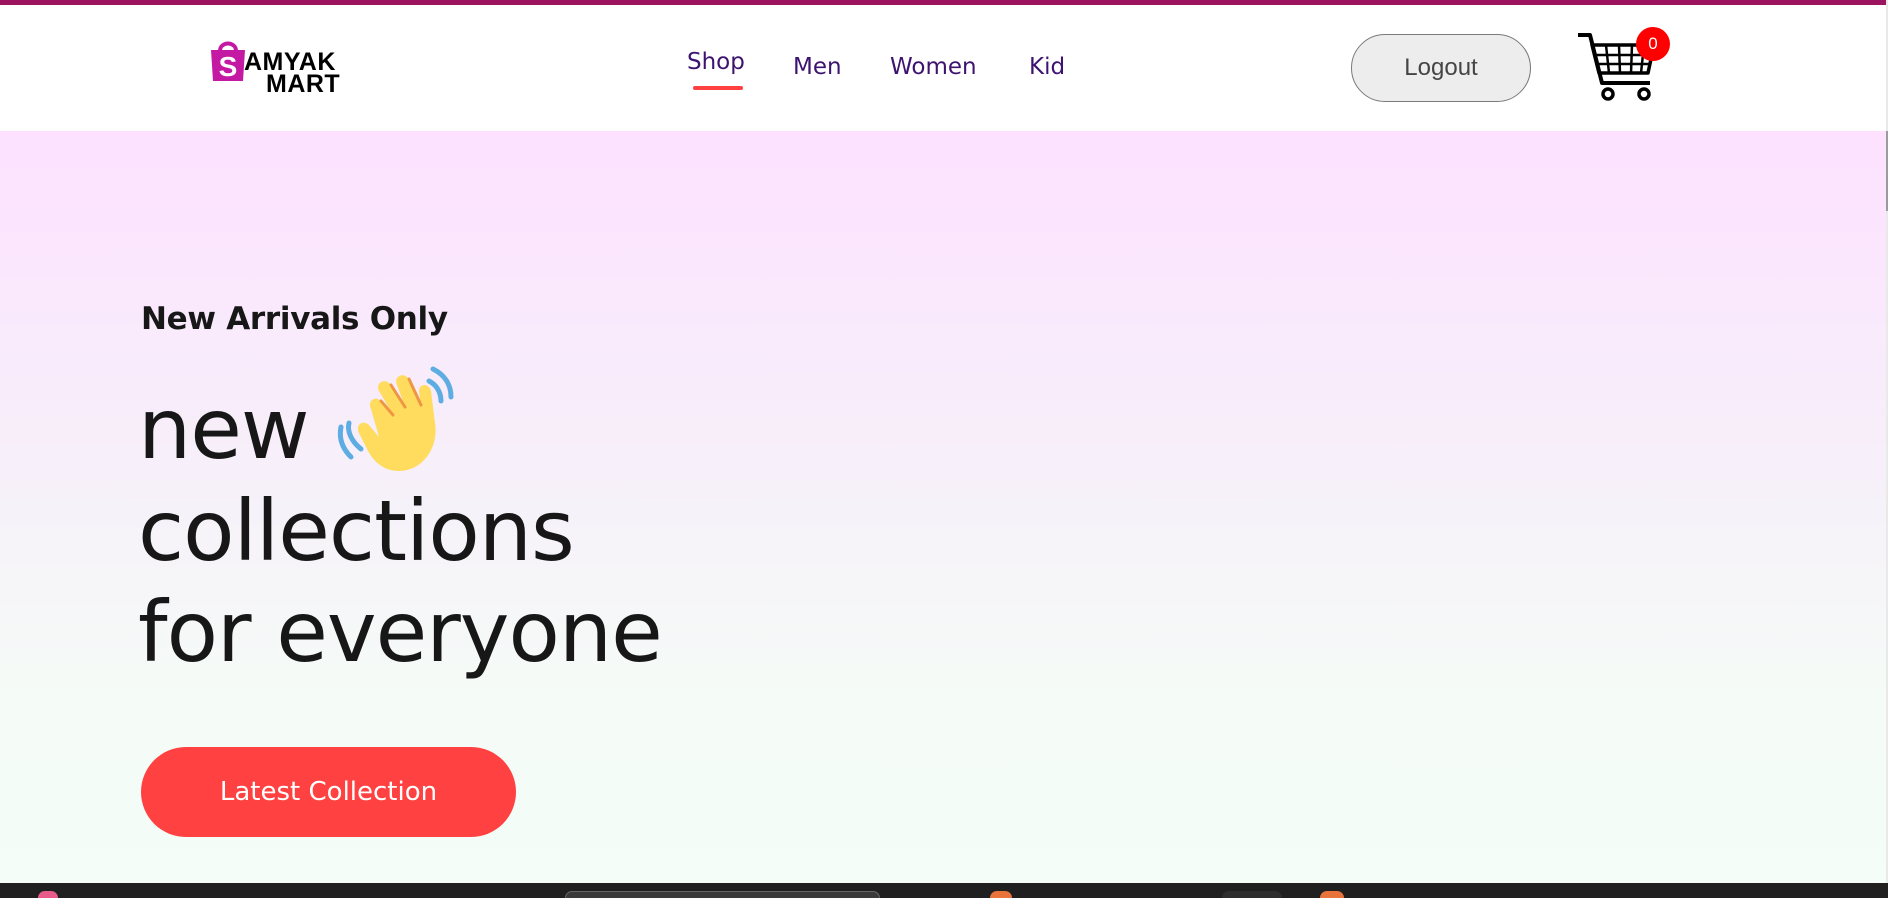 The height and width of the screenshot is (898, 1888). What do you see at coordinates (944, 890) in the screenshot?
I see `os-taskbar` at bounding box center [944, 890].